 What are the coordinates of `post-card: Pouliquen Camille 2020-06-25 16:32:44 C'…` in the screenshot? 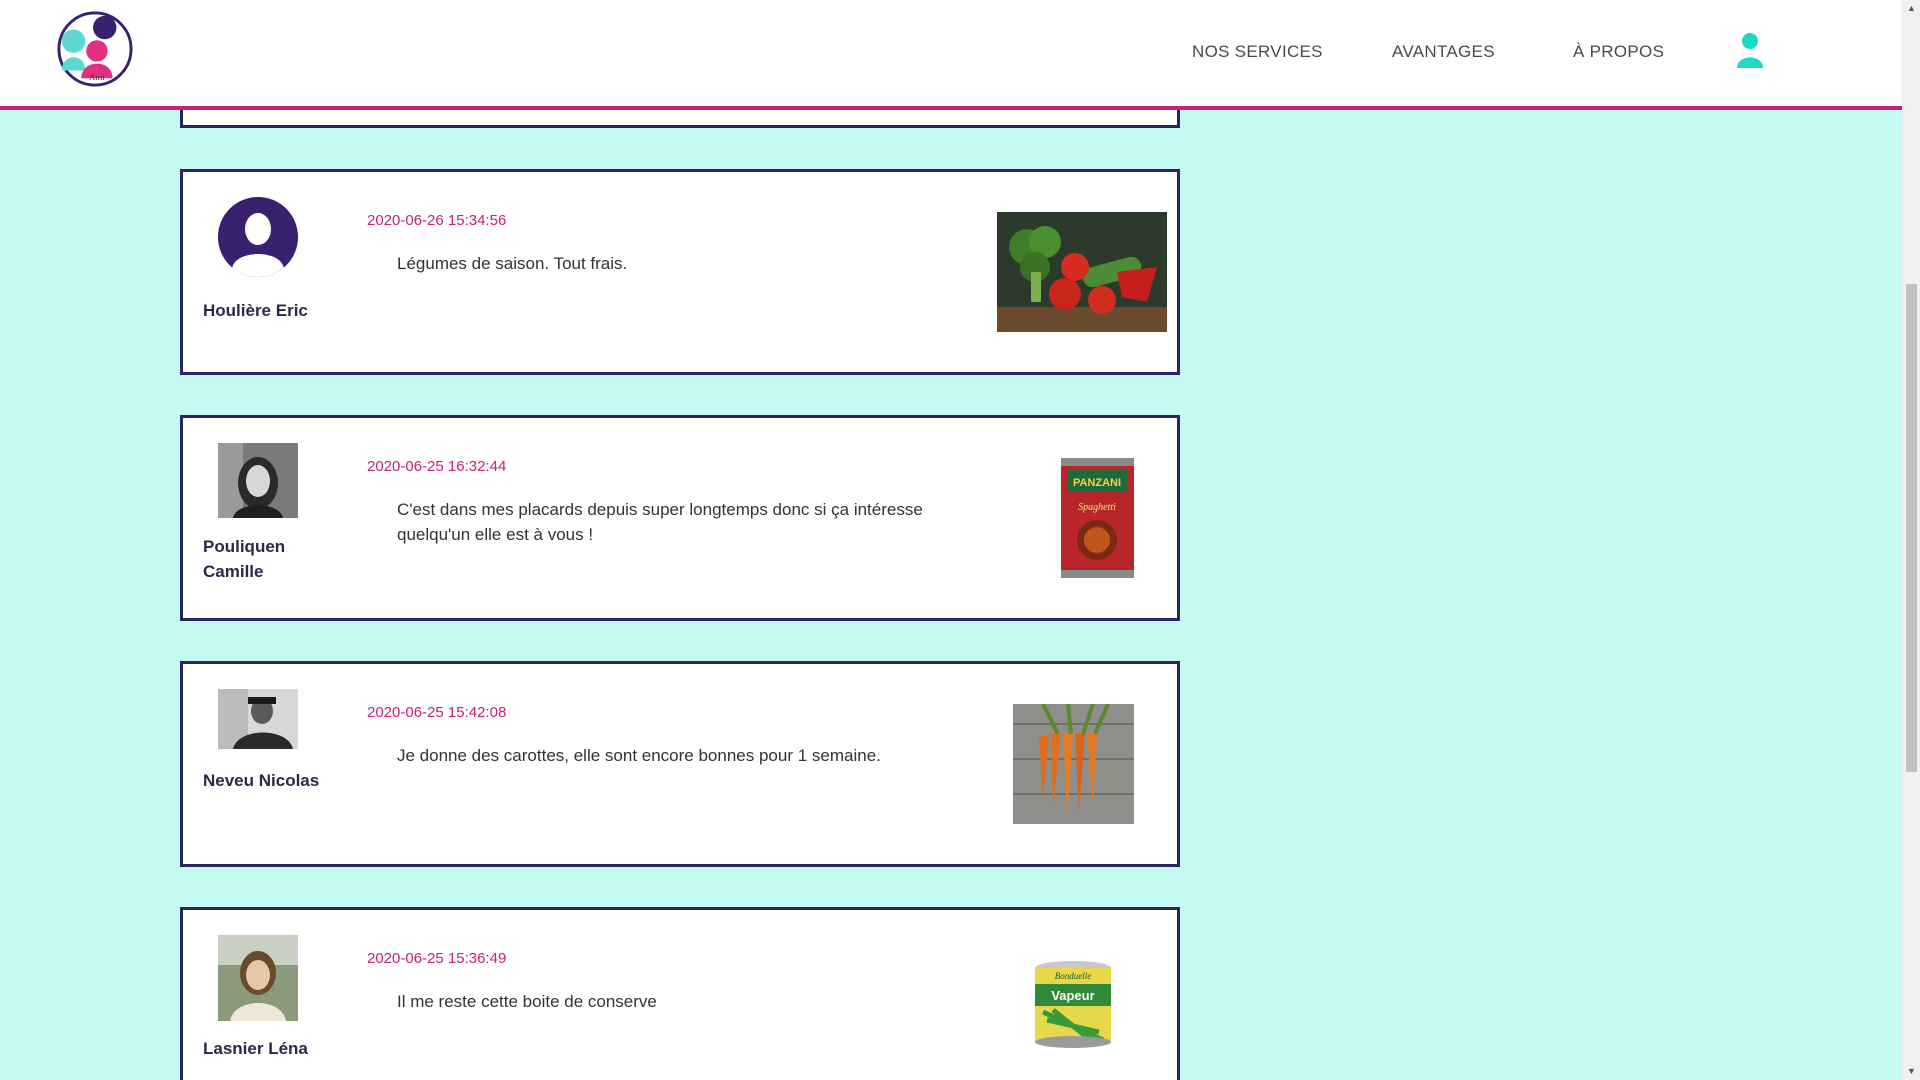 It's located at (680, 518).